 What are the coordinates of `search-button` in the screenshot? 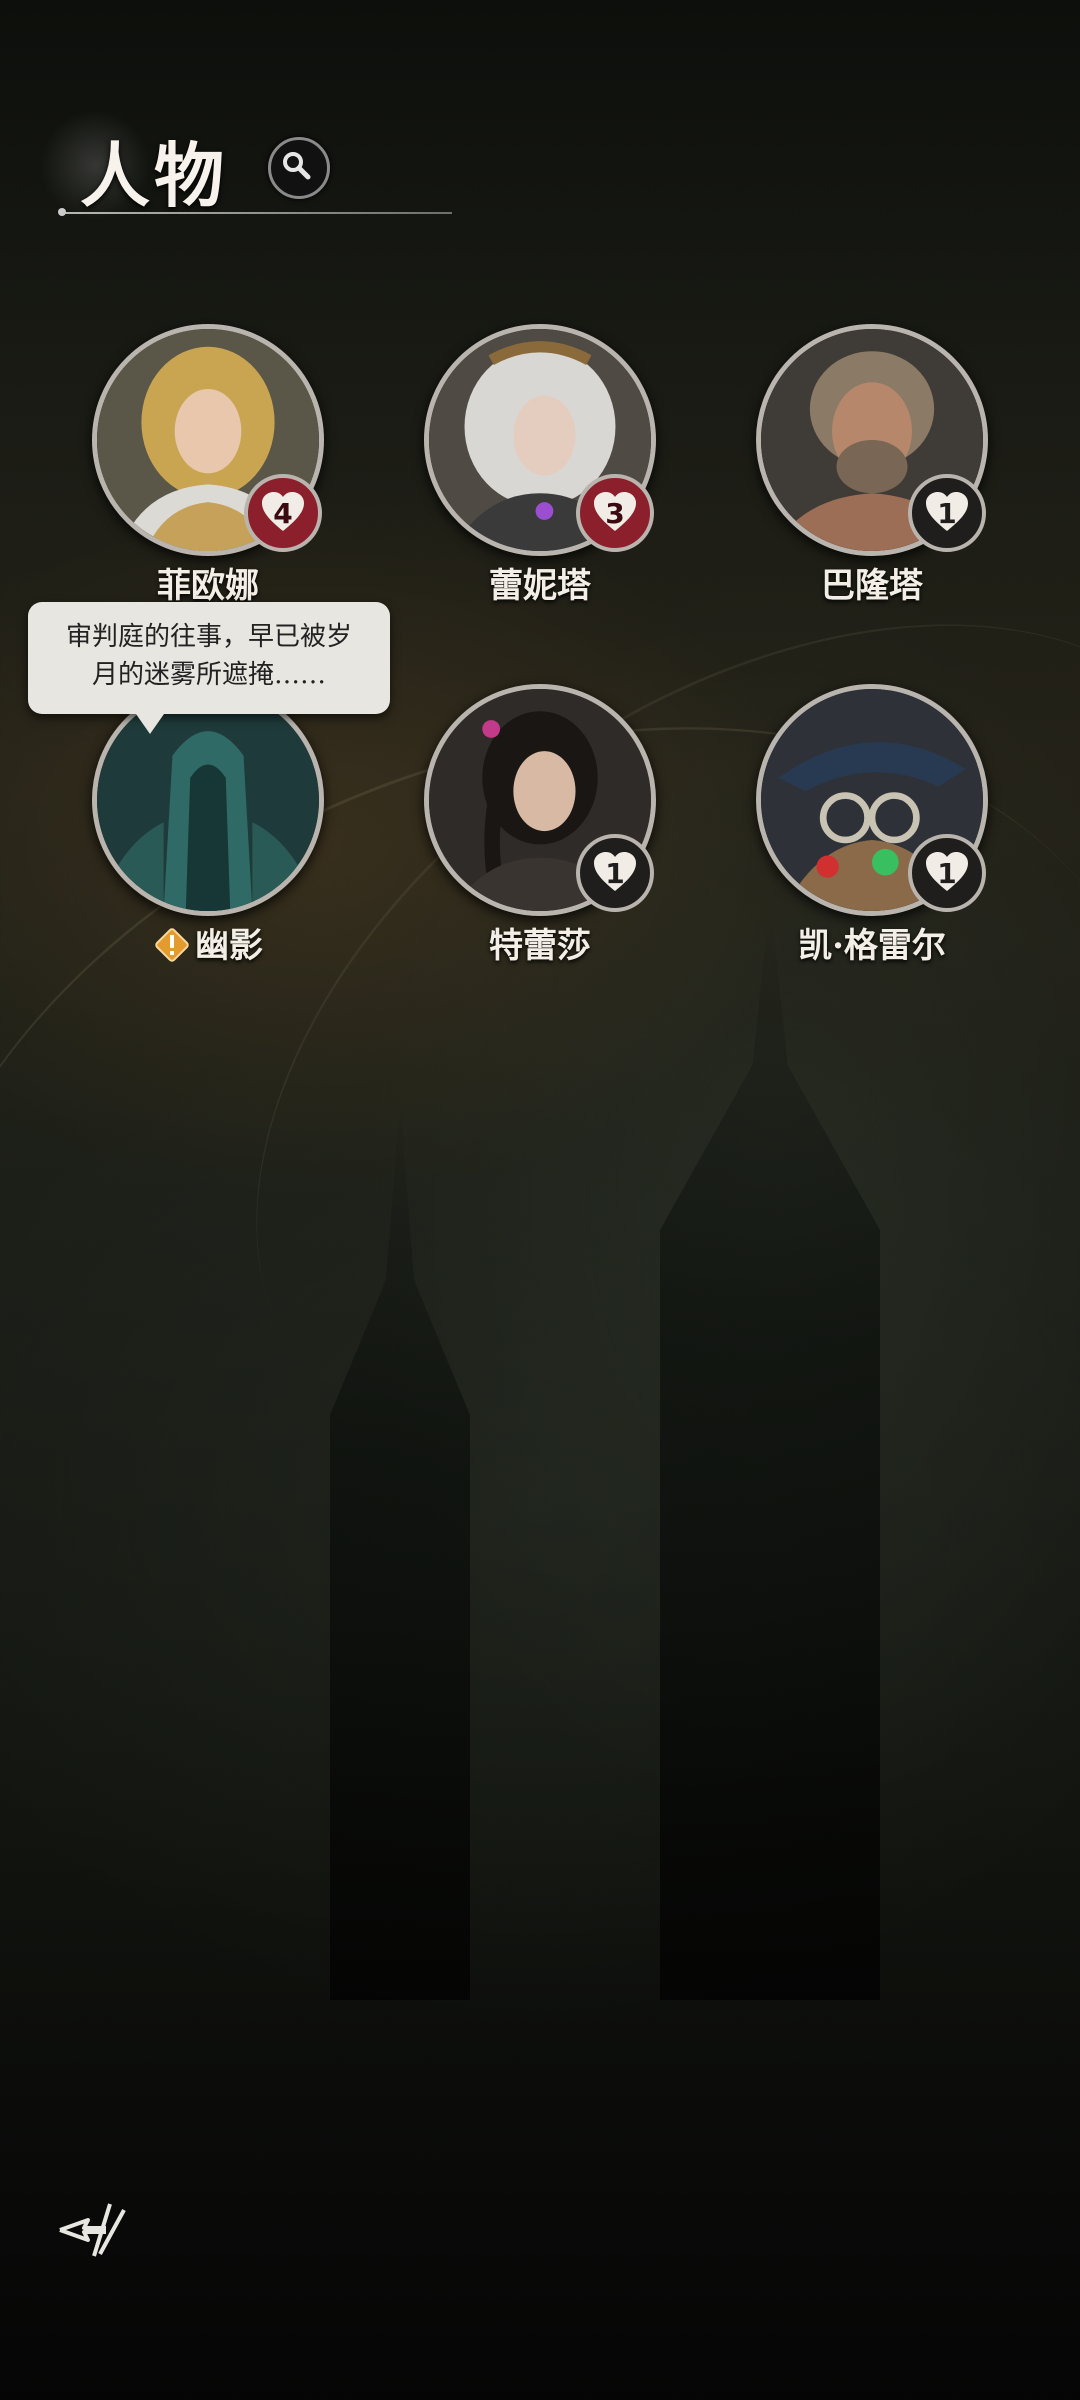 It's located at (299, 168).